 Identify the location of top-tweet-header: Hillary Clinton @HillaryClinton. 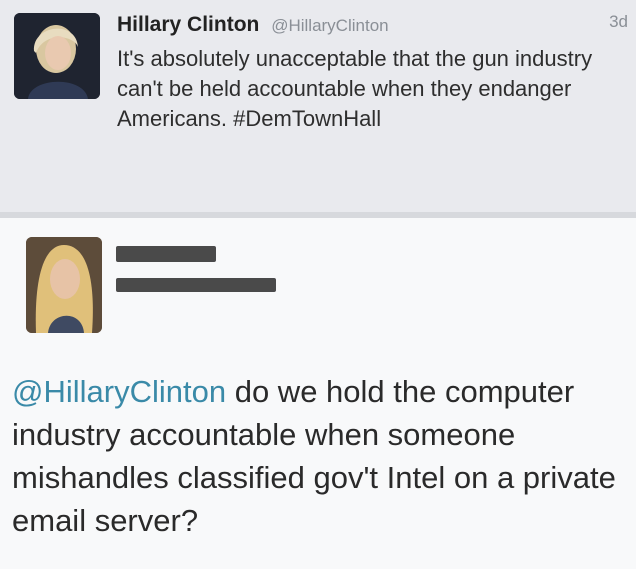
(372, 25).